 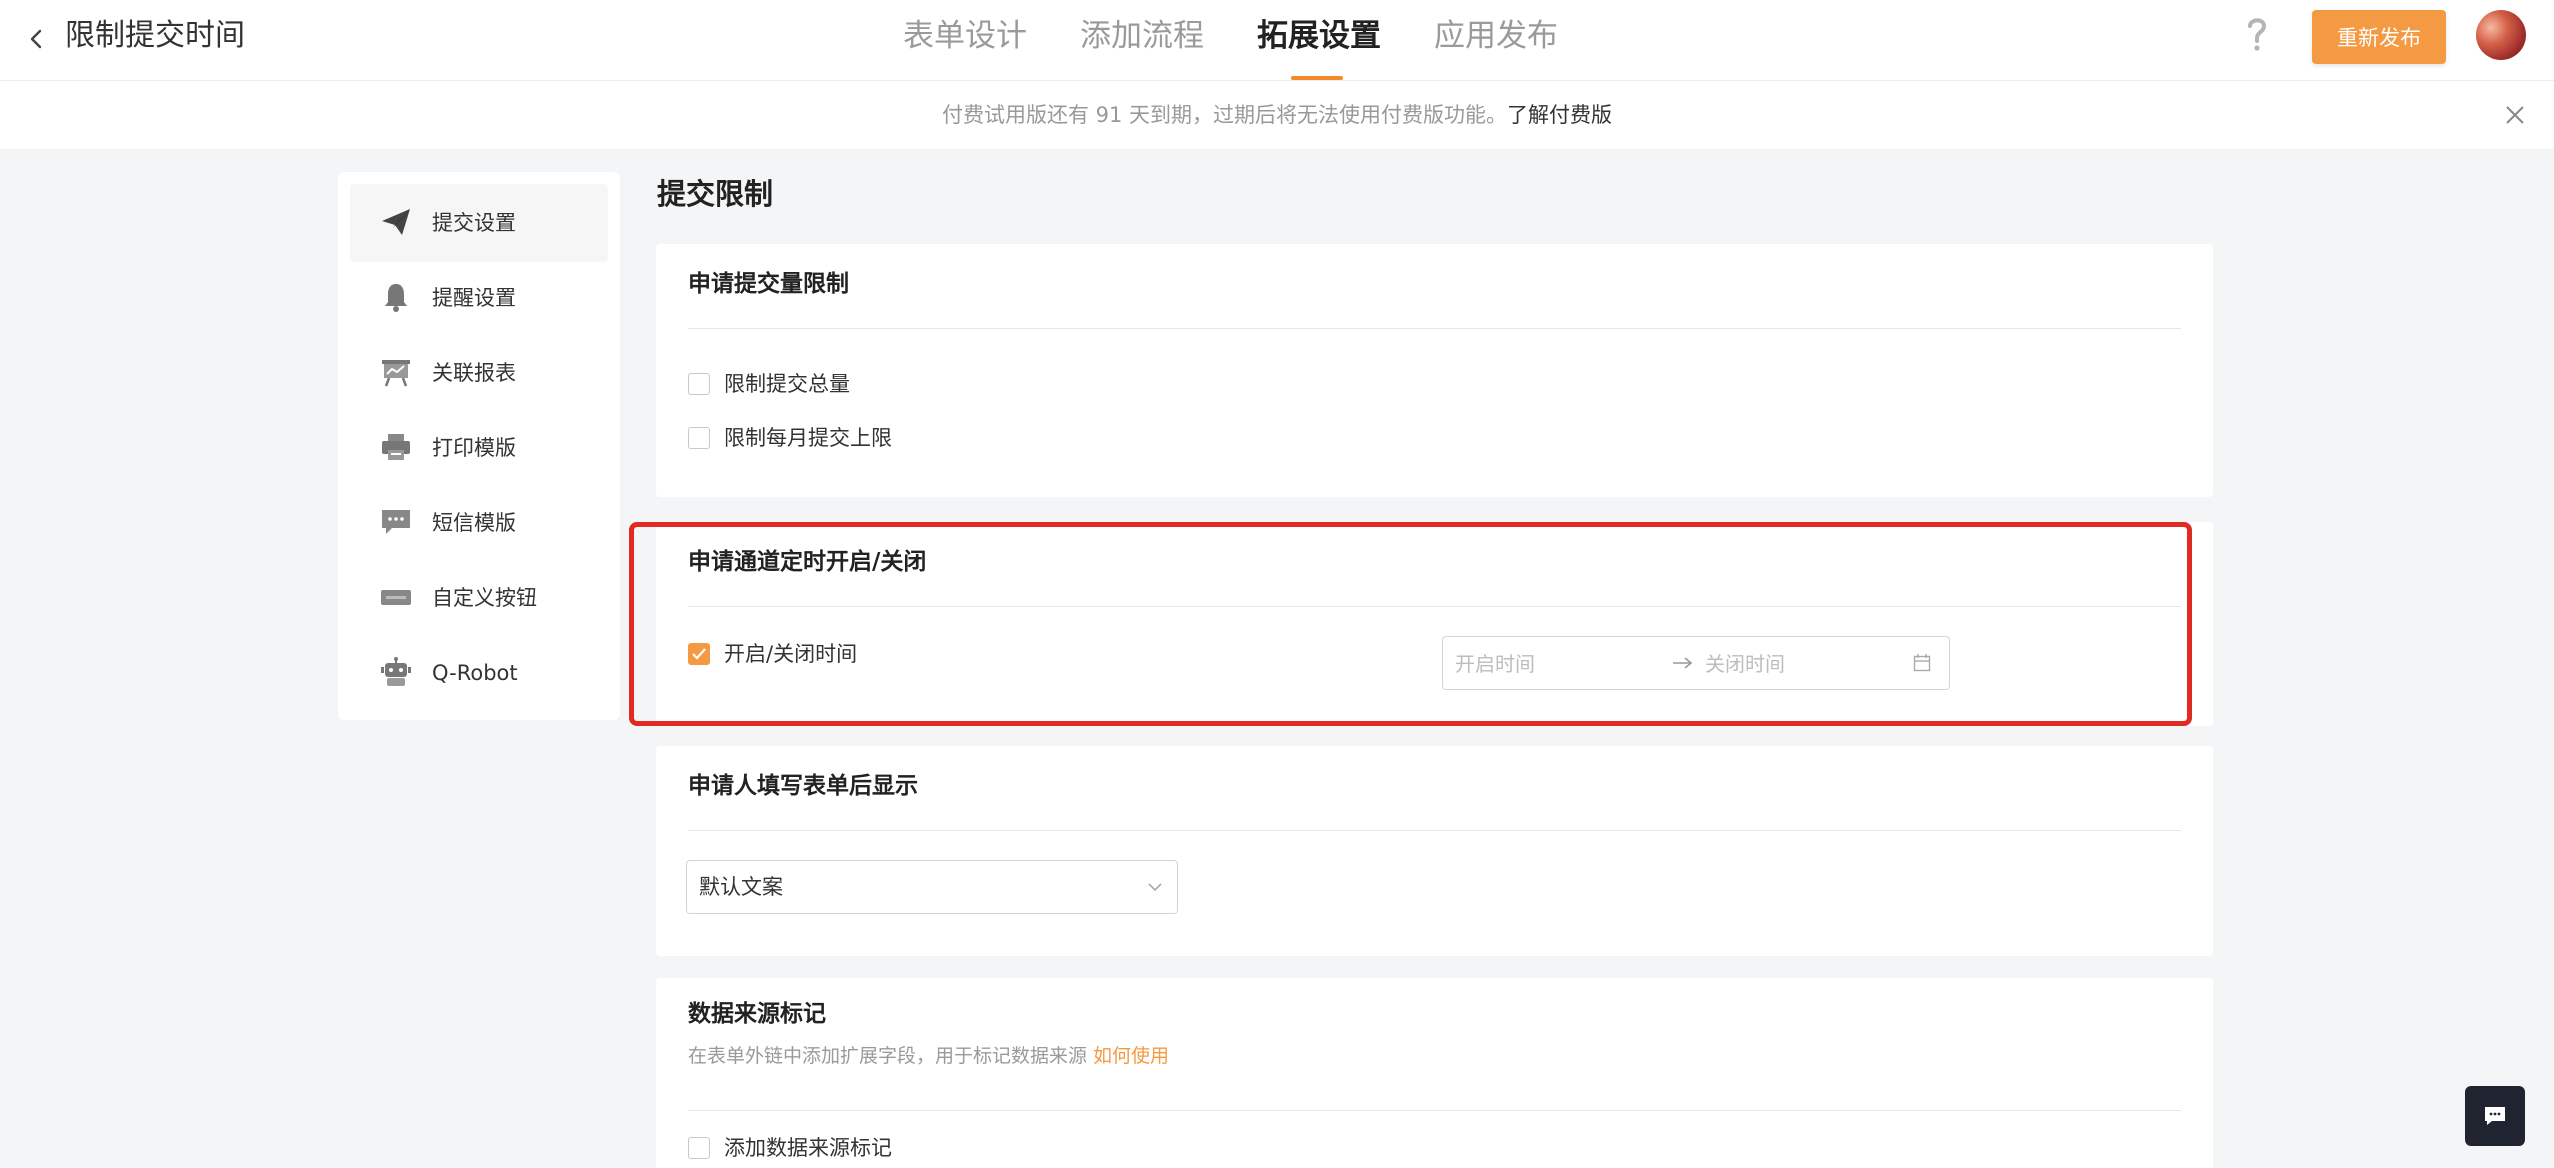 I want to click on checkmark-icon, so click(x=699, y=654).